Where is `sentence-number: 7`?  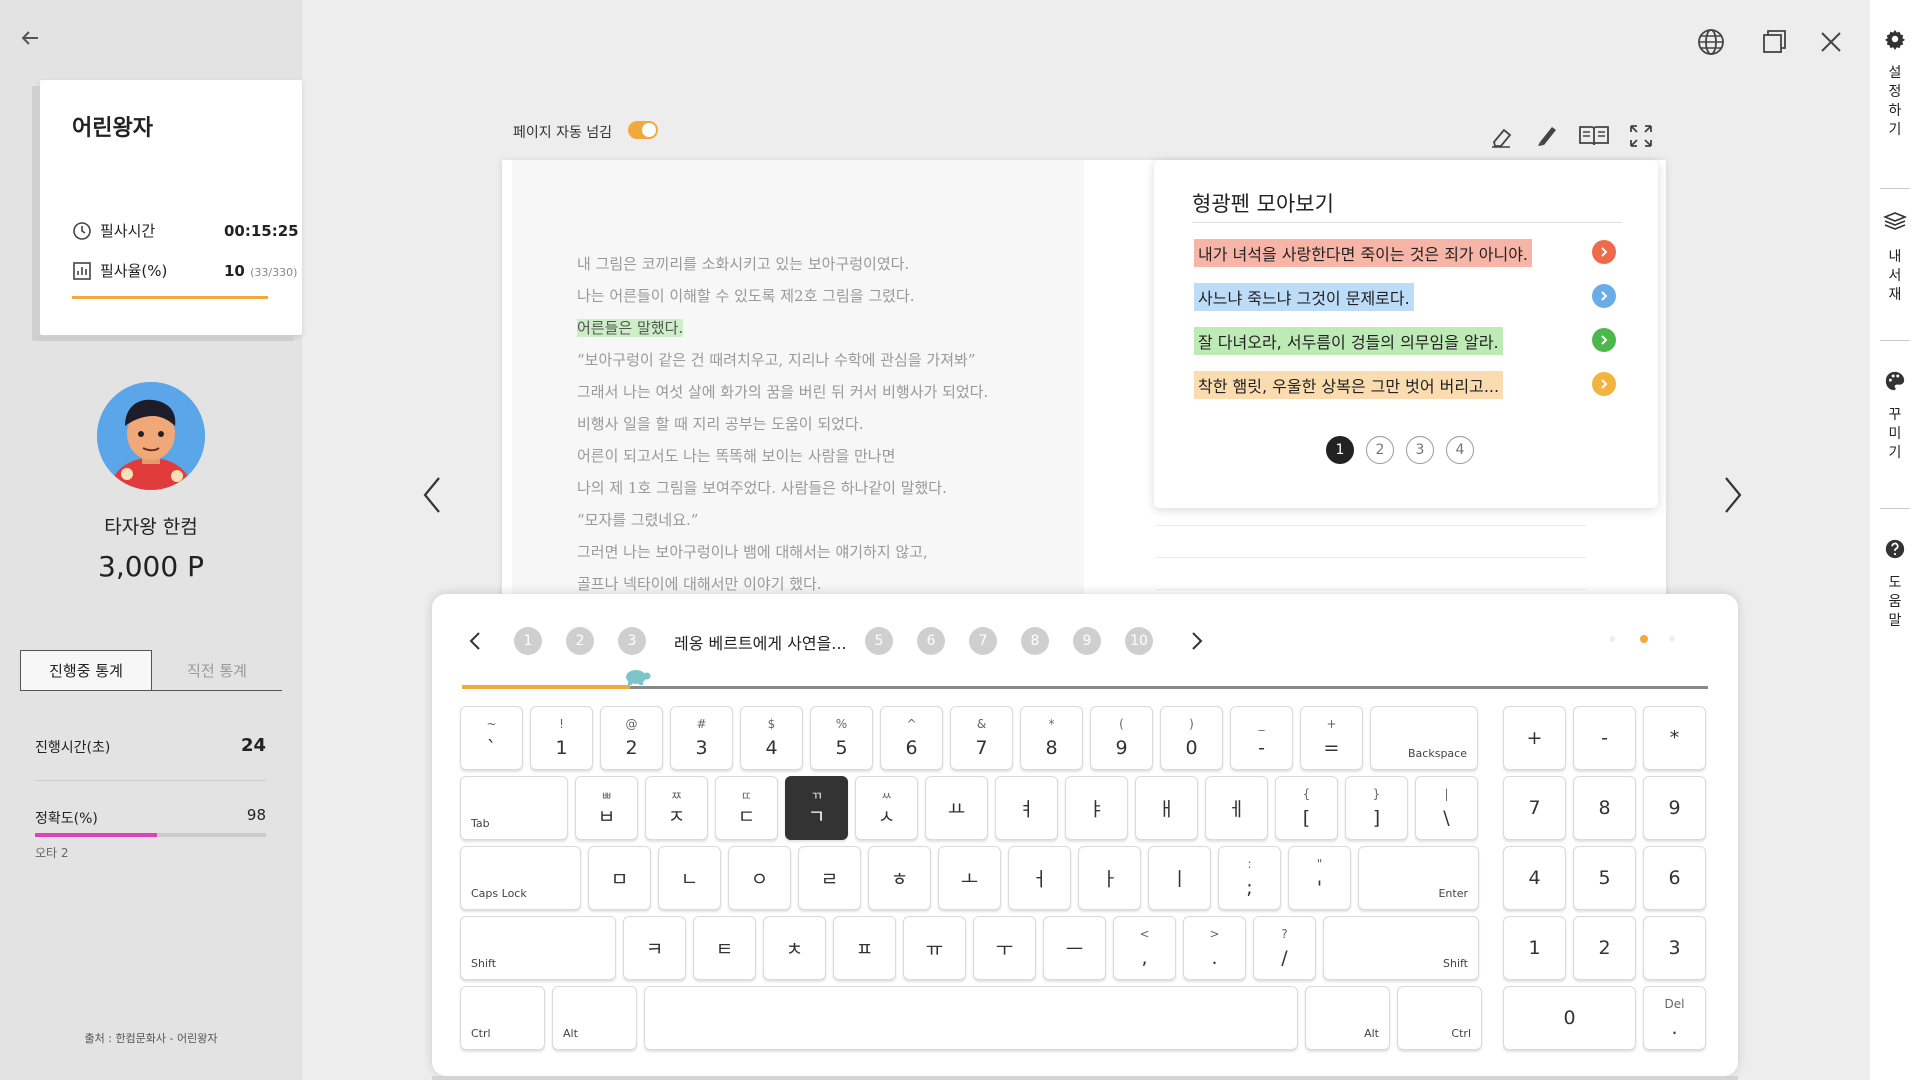
sentence-number: 7 is located at coordinates (983, 641).